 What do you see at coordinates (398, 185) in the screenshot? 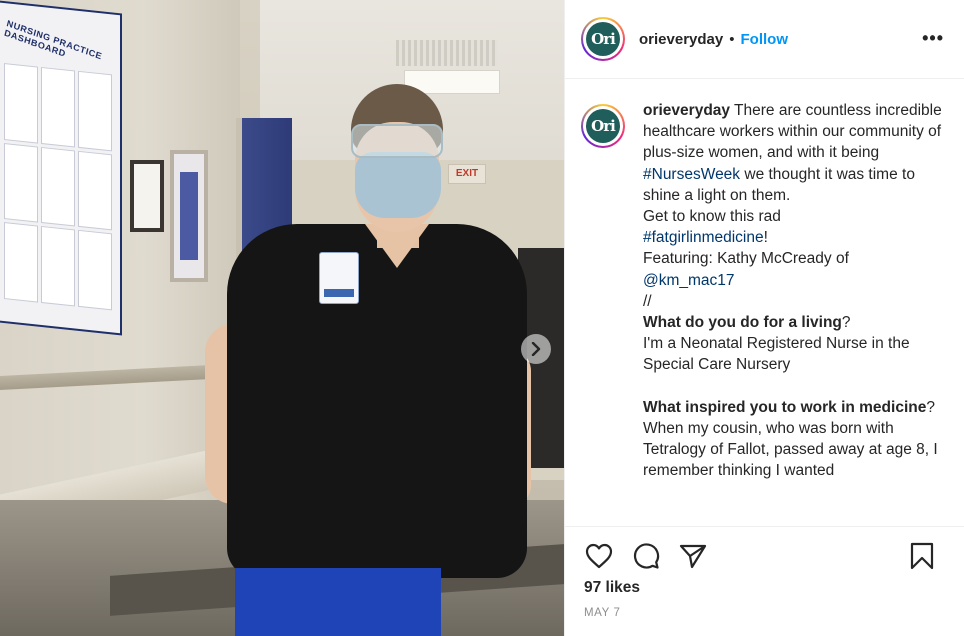
I see `face-mask` at bounding box center [398, 185].